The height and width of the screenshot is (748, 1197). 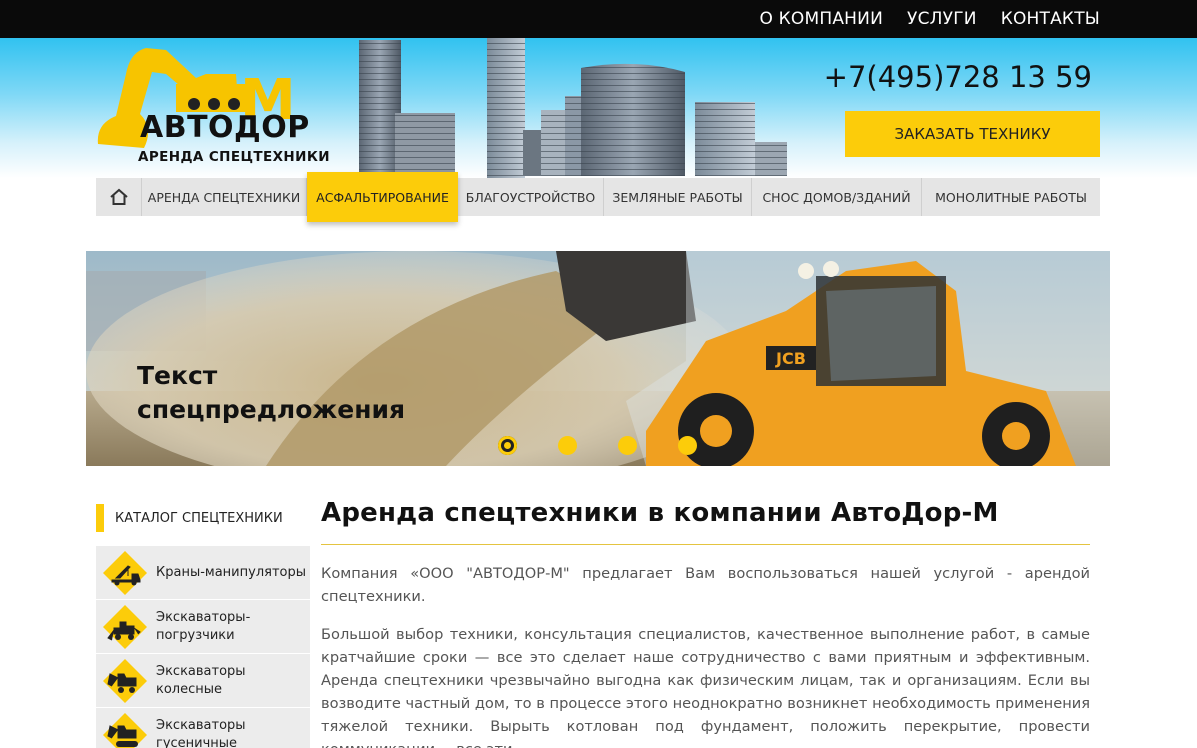 I want to click on nav-home, so click(x=119, y=197).